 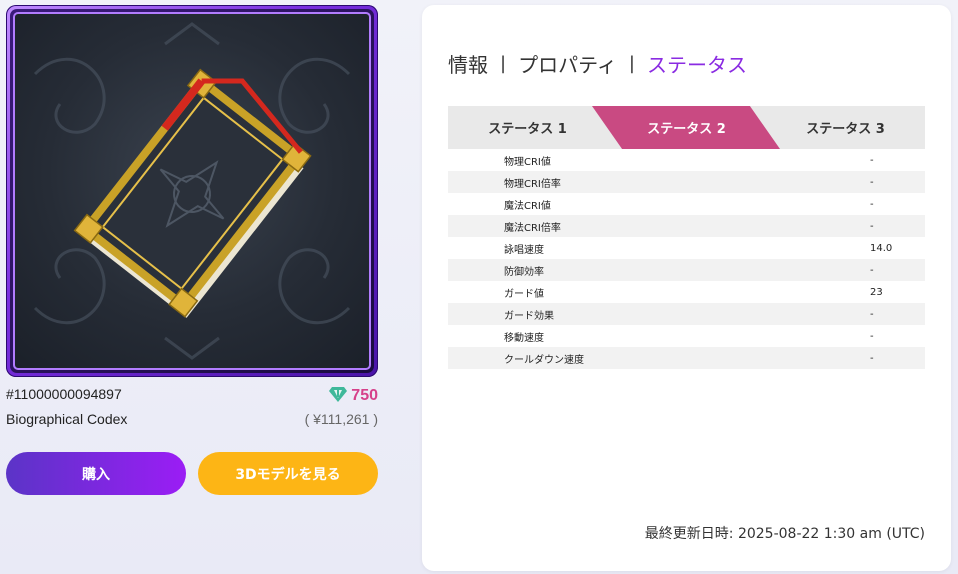 I want to click on table-row: 魔法CRI値 -, so click(x=686, y=204).